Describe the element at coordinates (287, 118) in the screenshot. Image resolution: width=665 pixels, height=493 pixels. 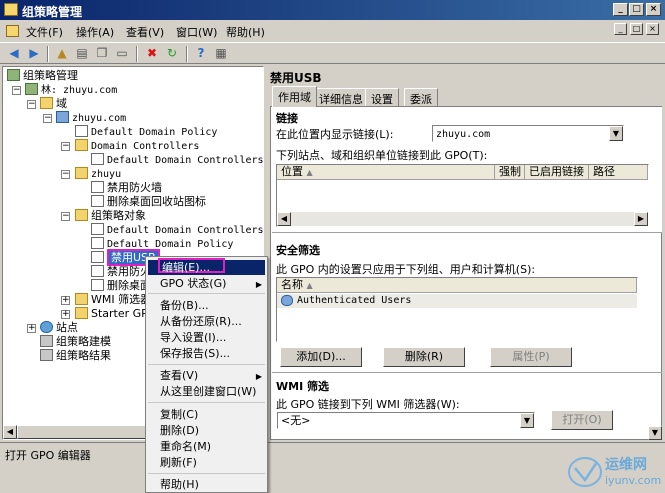
I see `links-title: 链接` at that location.